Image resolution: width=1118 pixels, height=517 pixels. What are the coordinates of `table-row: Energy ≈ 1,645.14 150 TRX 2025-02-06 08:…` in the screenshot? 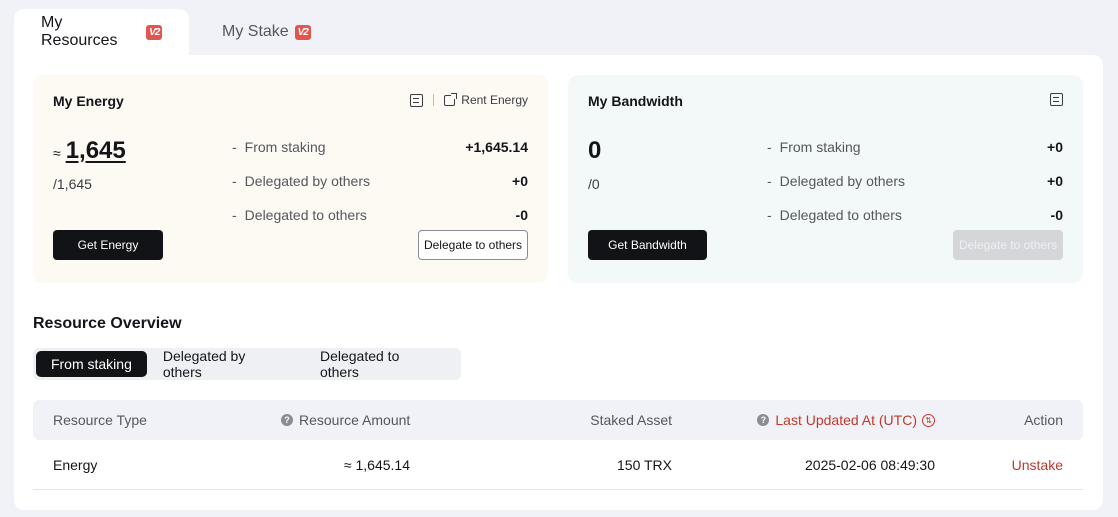 It's located at (558, 465).